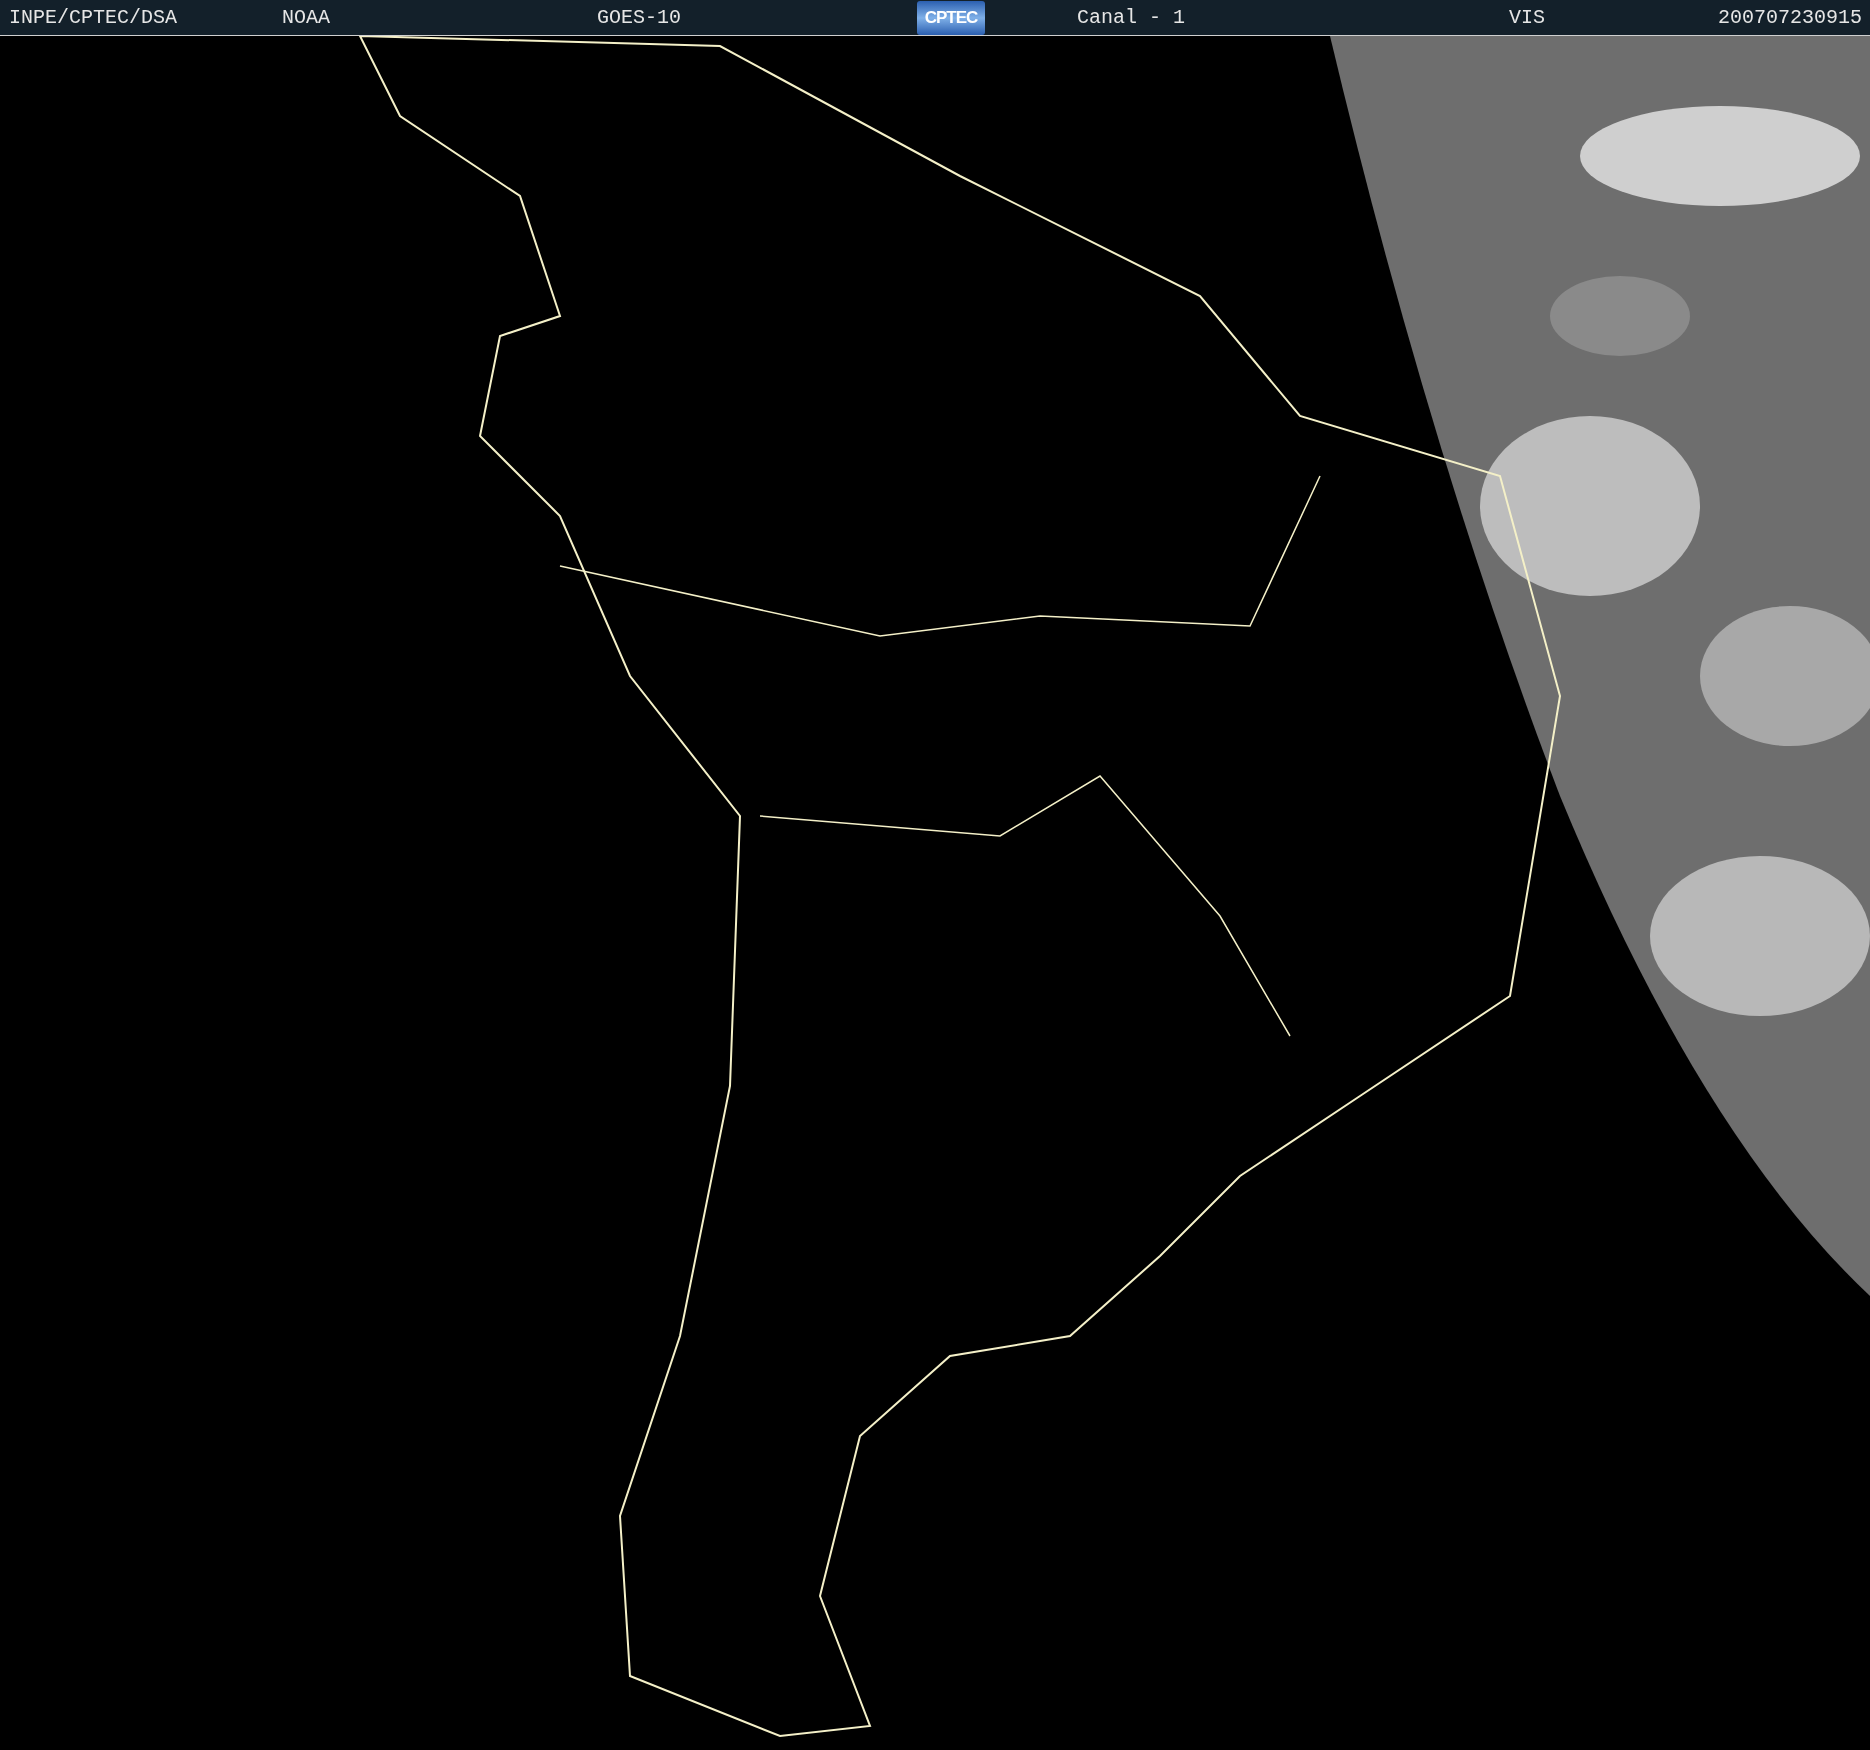 The image size is (1870, 1750). I want to click on source-label: INPE/CPTEC/DSA, so click(94, 17).